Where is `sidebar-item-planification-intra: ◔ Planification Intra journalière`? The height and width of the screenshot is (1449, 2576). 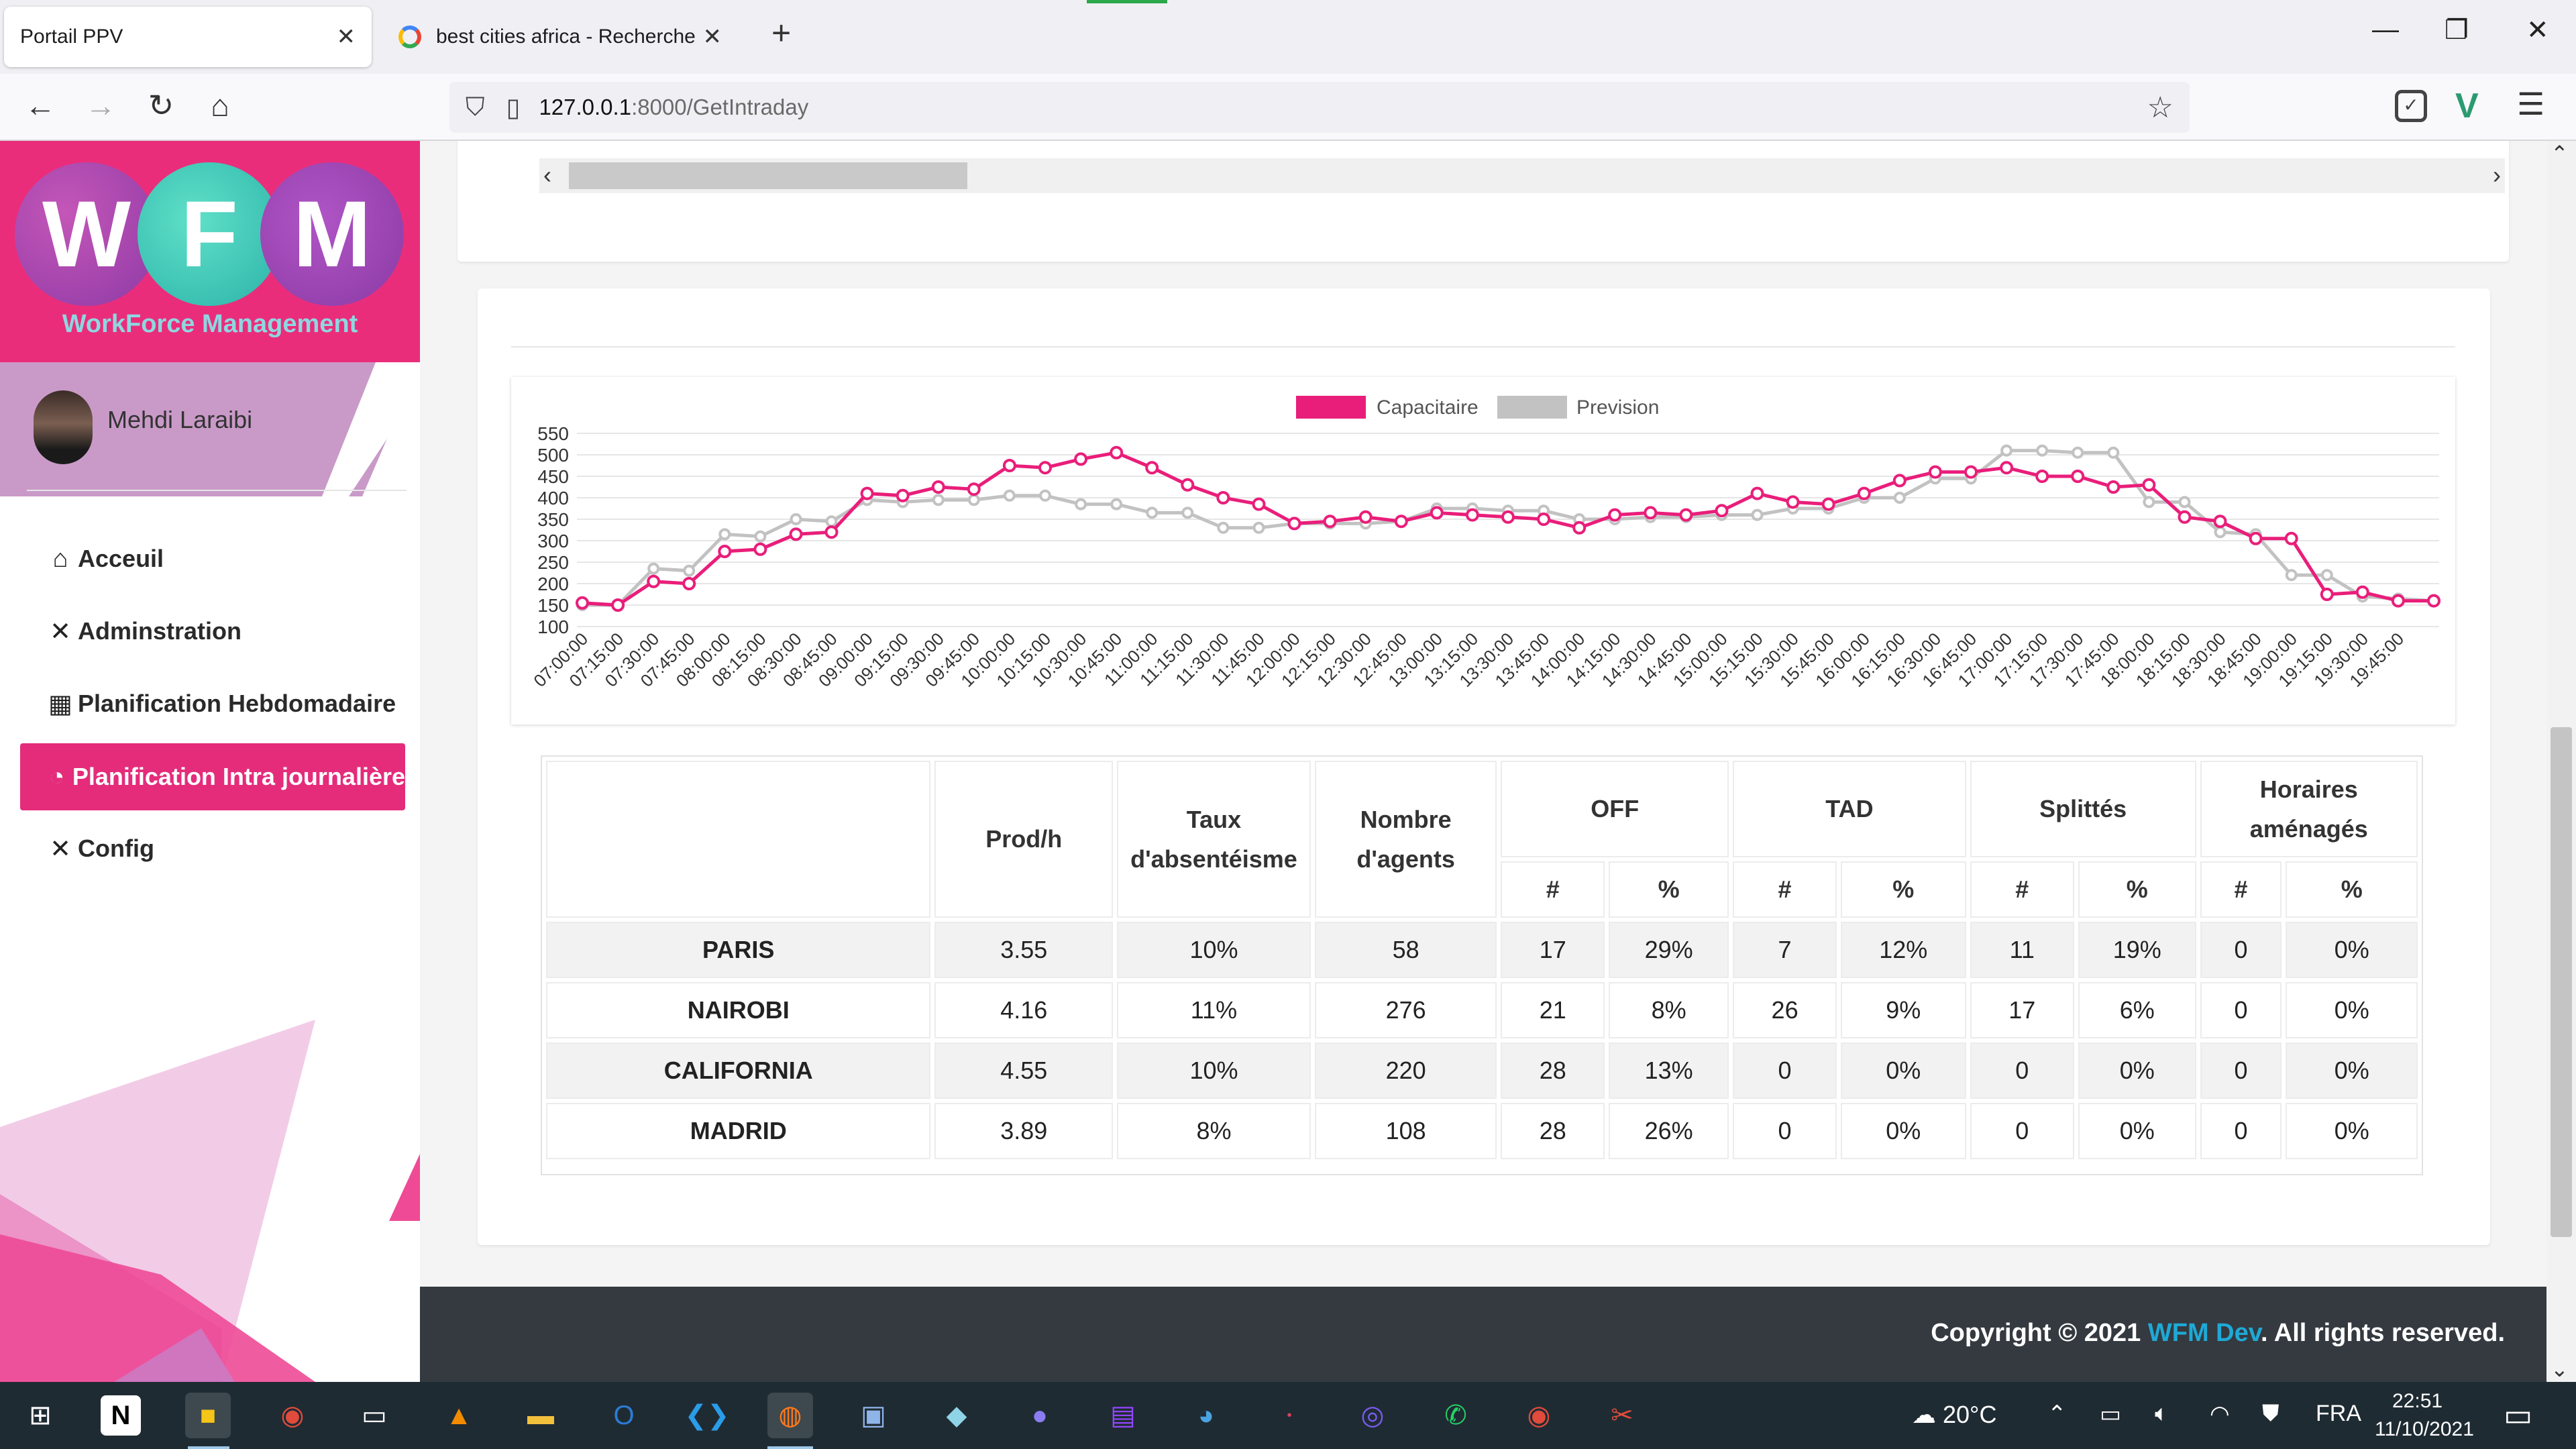
sidebar-item-planification-intra: ◔ Planification Intra journalière is located at coordinates (212, 776).